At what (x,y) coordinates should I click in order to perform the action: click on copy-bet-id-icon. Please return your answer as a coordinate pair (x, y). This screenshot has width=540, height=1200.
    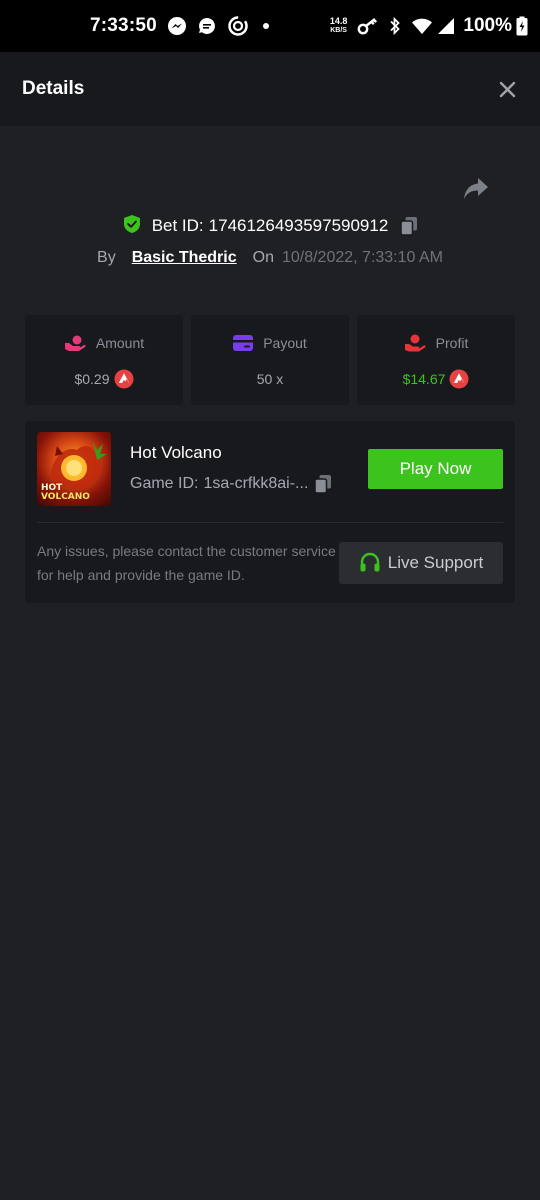
    Looking at the image, I should click on (409, 226).